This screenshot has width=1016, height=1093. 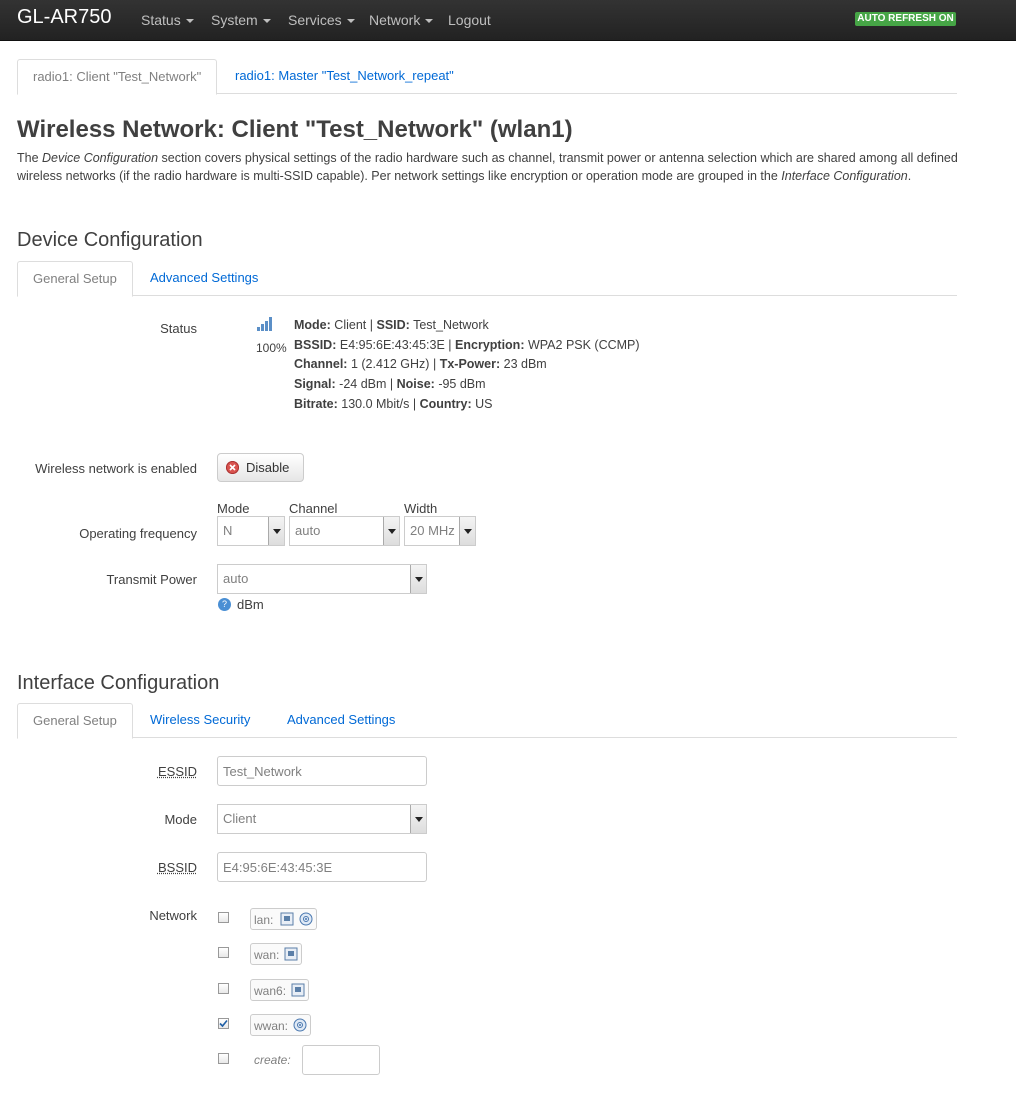 I want to click on help-icon: ?, so click(x=224, y=604).